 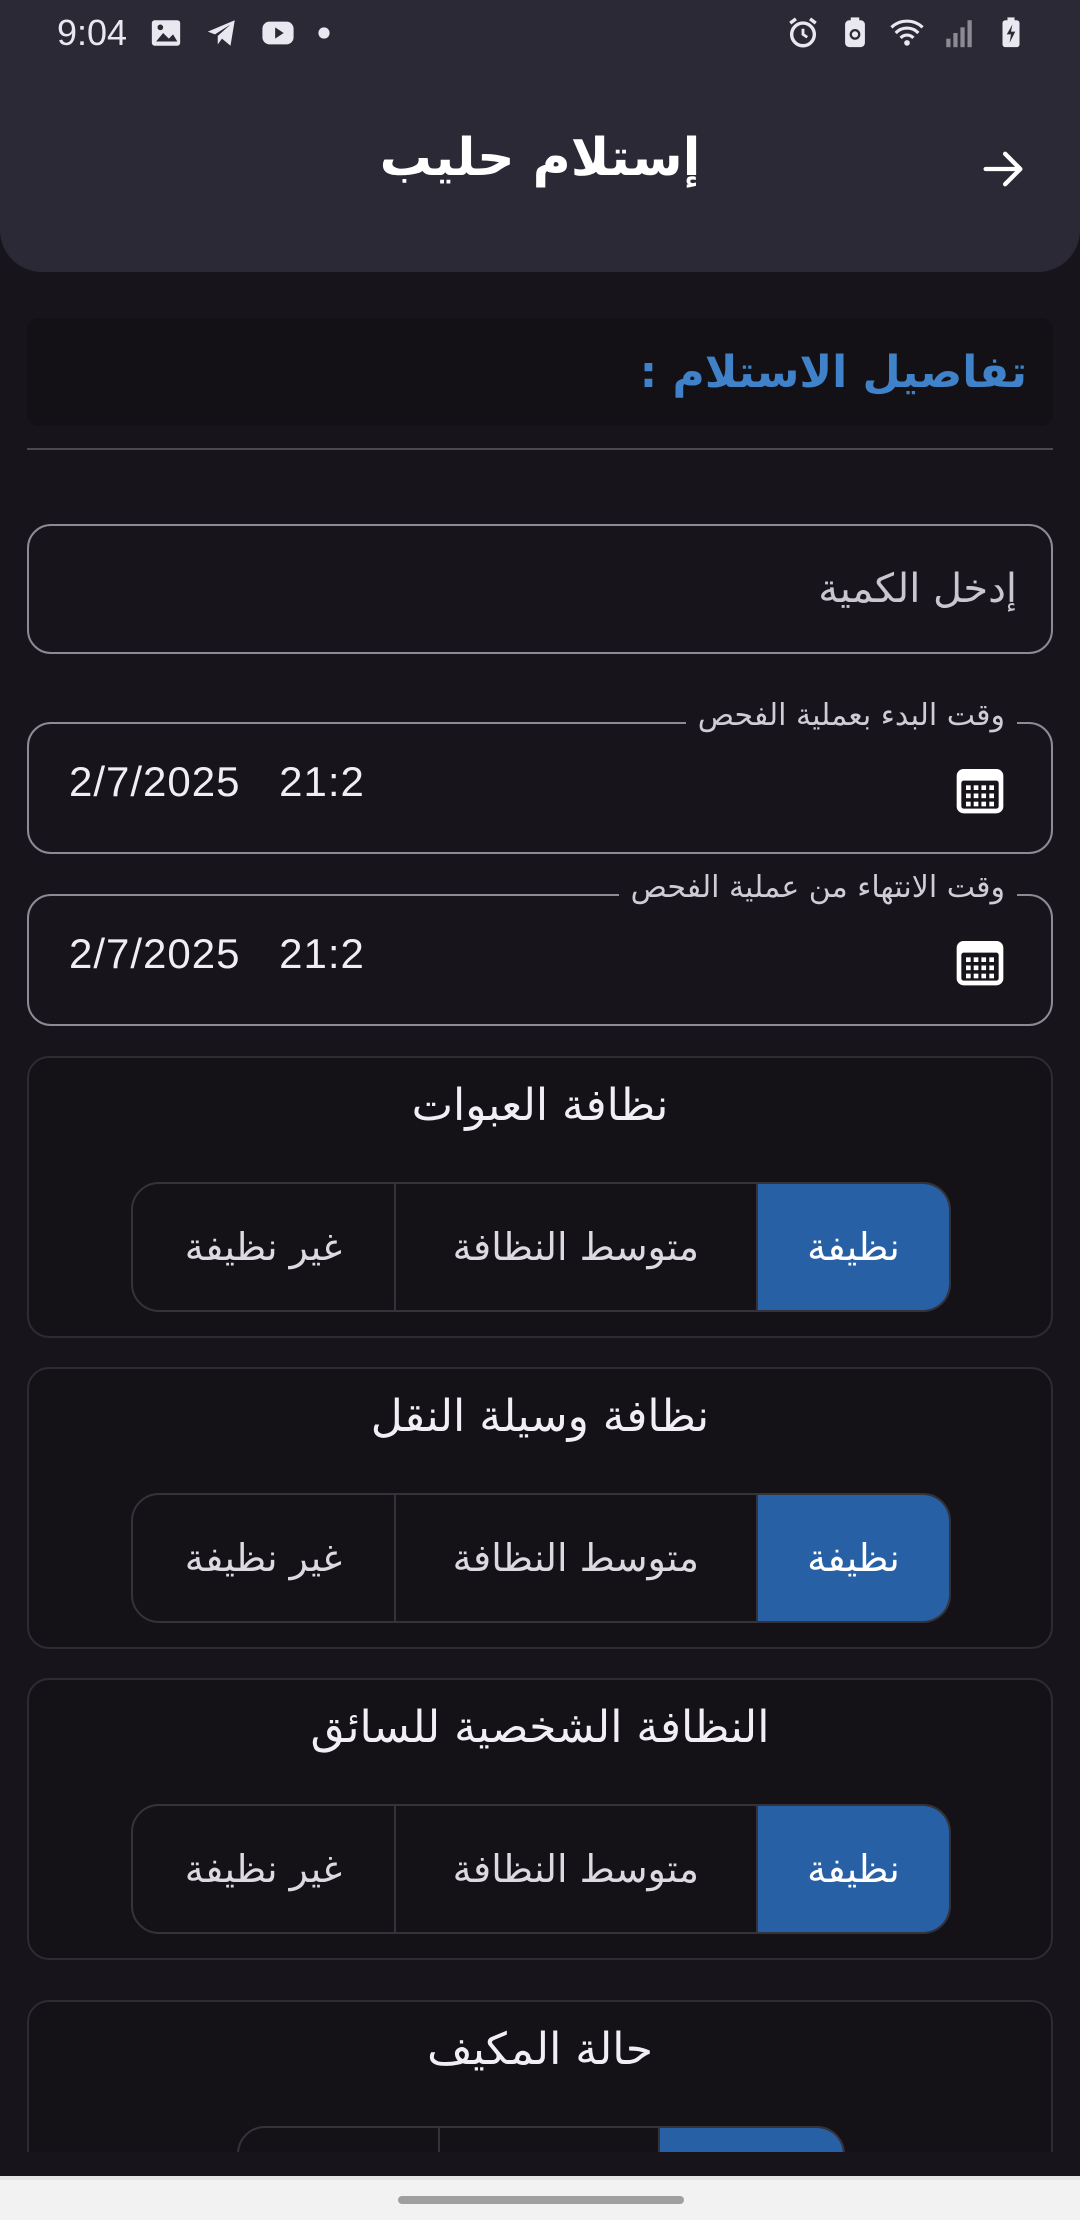 What do you see at coordinates (166, 33) in the screenshot?
I see `gallery-icon` at bounding box center [166, 33].